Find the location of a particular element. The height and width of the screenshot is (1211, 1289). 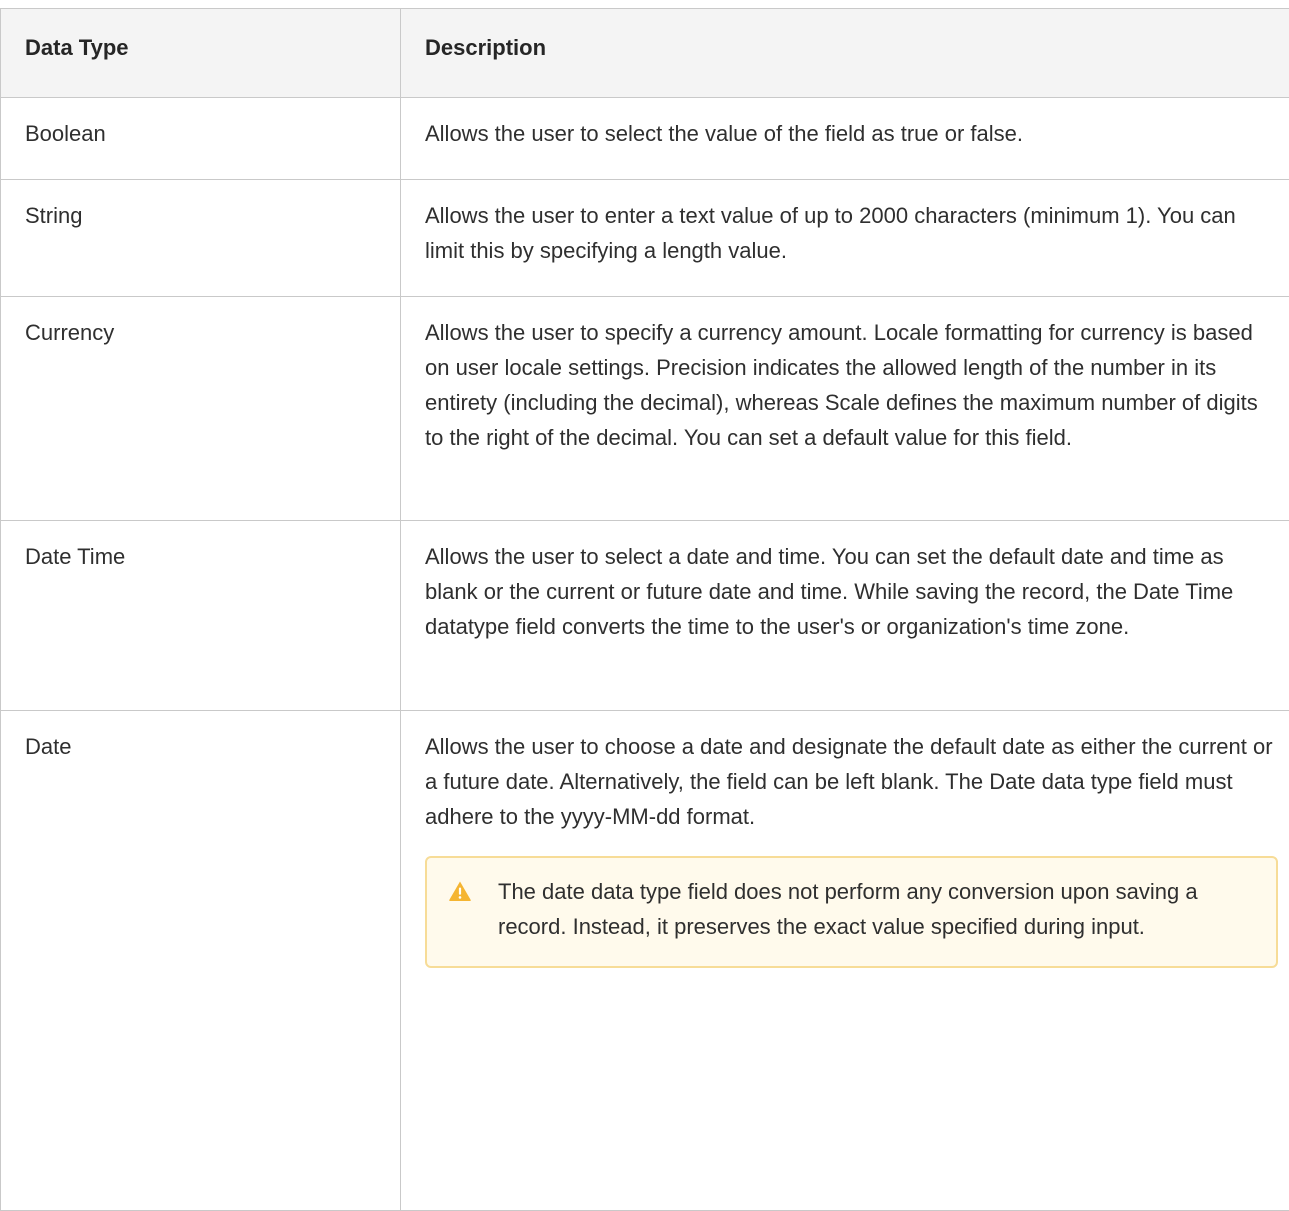

header-row: Data Type Description is located at coordinates (645, 53).